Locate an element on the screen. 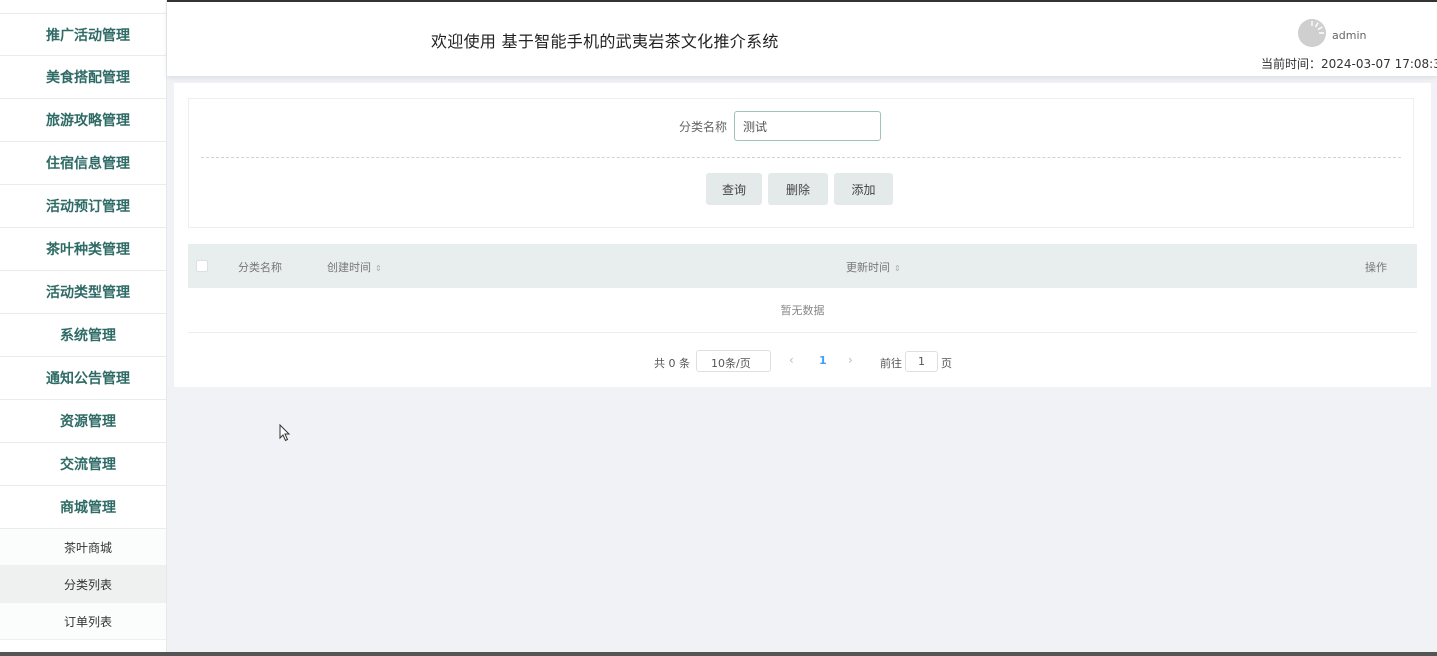 The height and width of the screenshot is (656, 1437). sidebar-item-tea-types: 茶叶种类管理 is located at coordinates (83, 249).